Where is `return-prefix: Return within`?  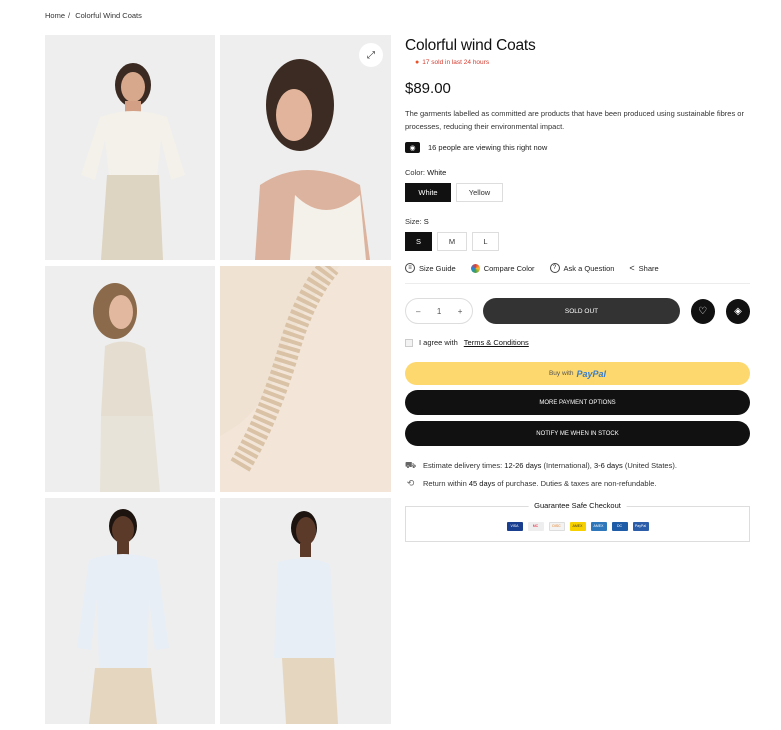 return-prefix: Return within is located at coordinates (445, 483).